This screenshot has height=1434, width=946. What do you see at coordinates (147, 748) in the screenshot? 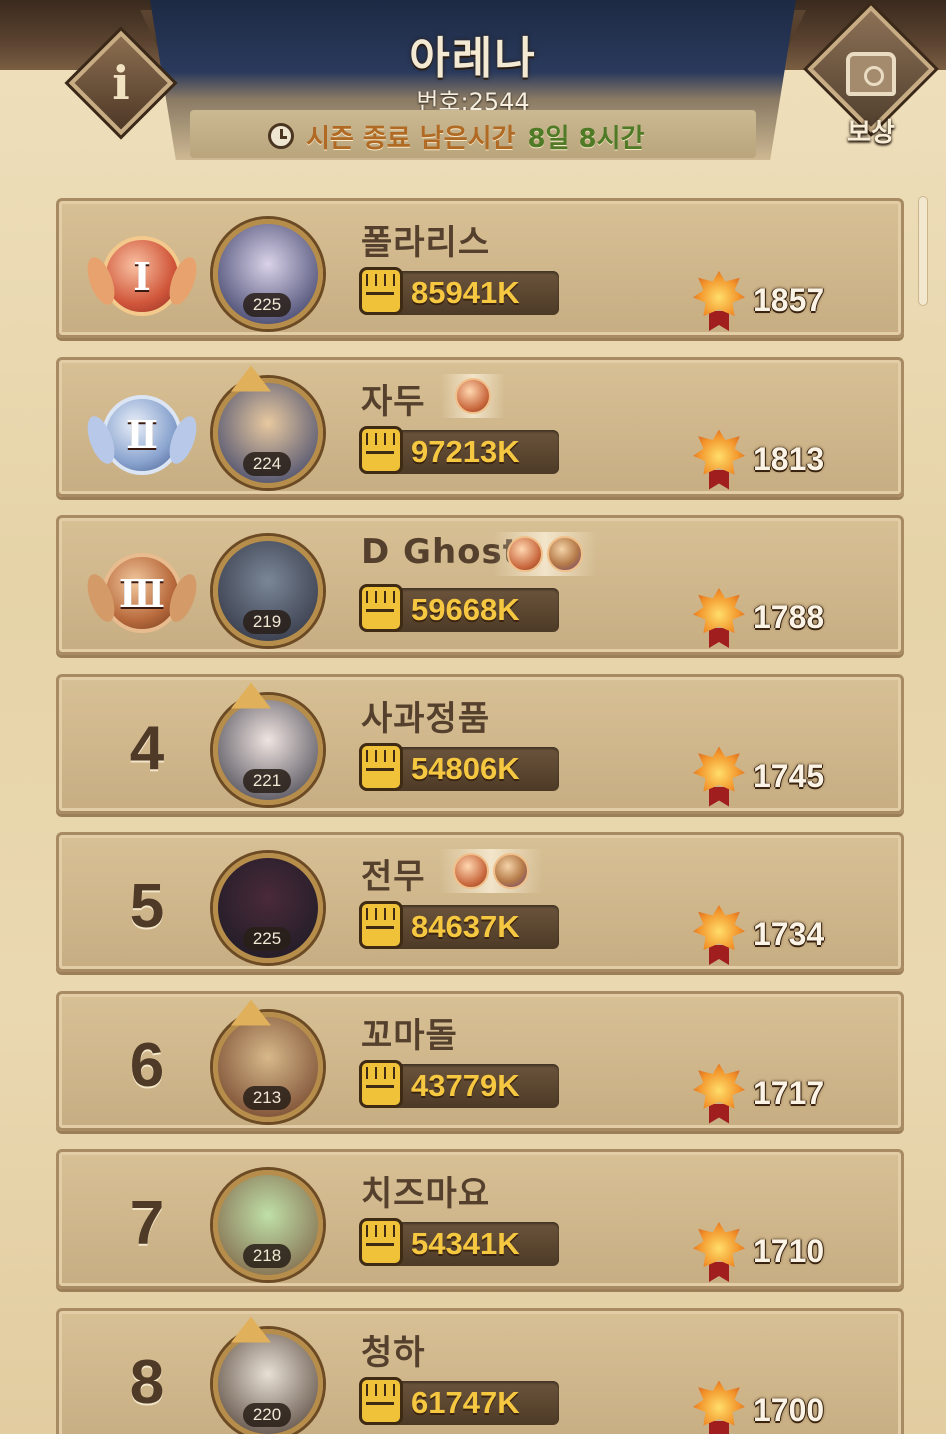
I see `rank-number: 4` at bounding box center [147, 748].